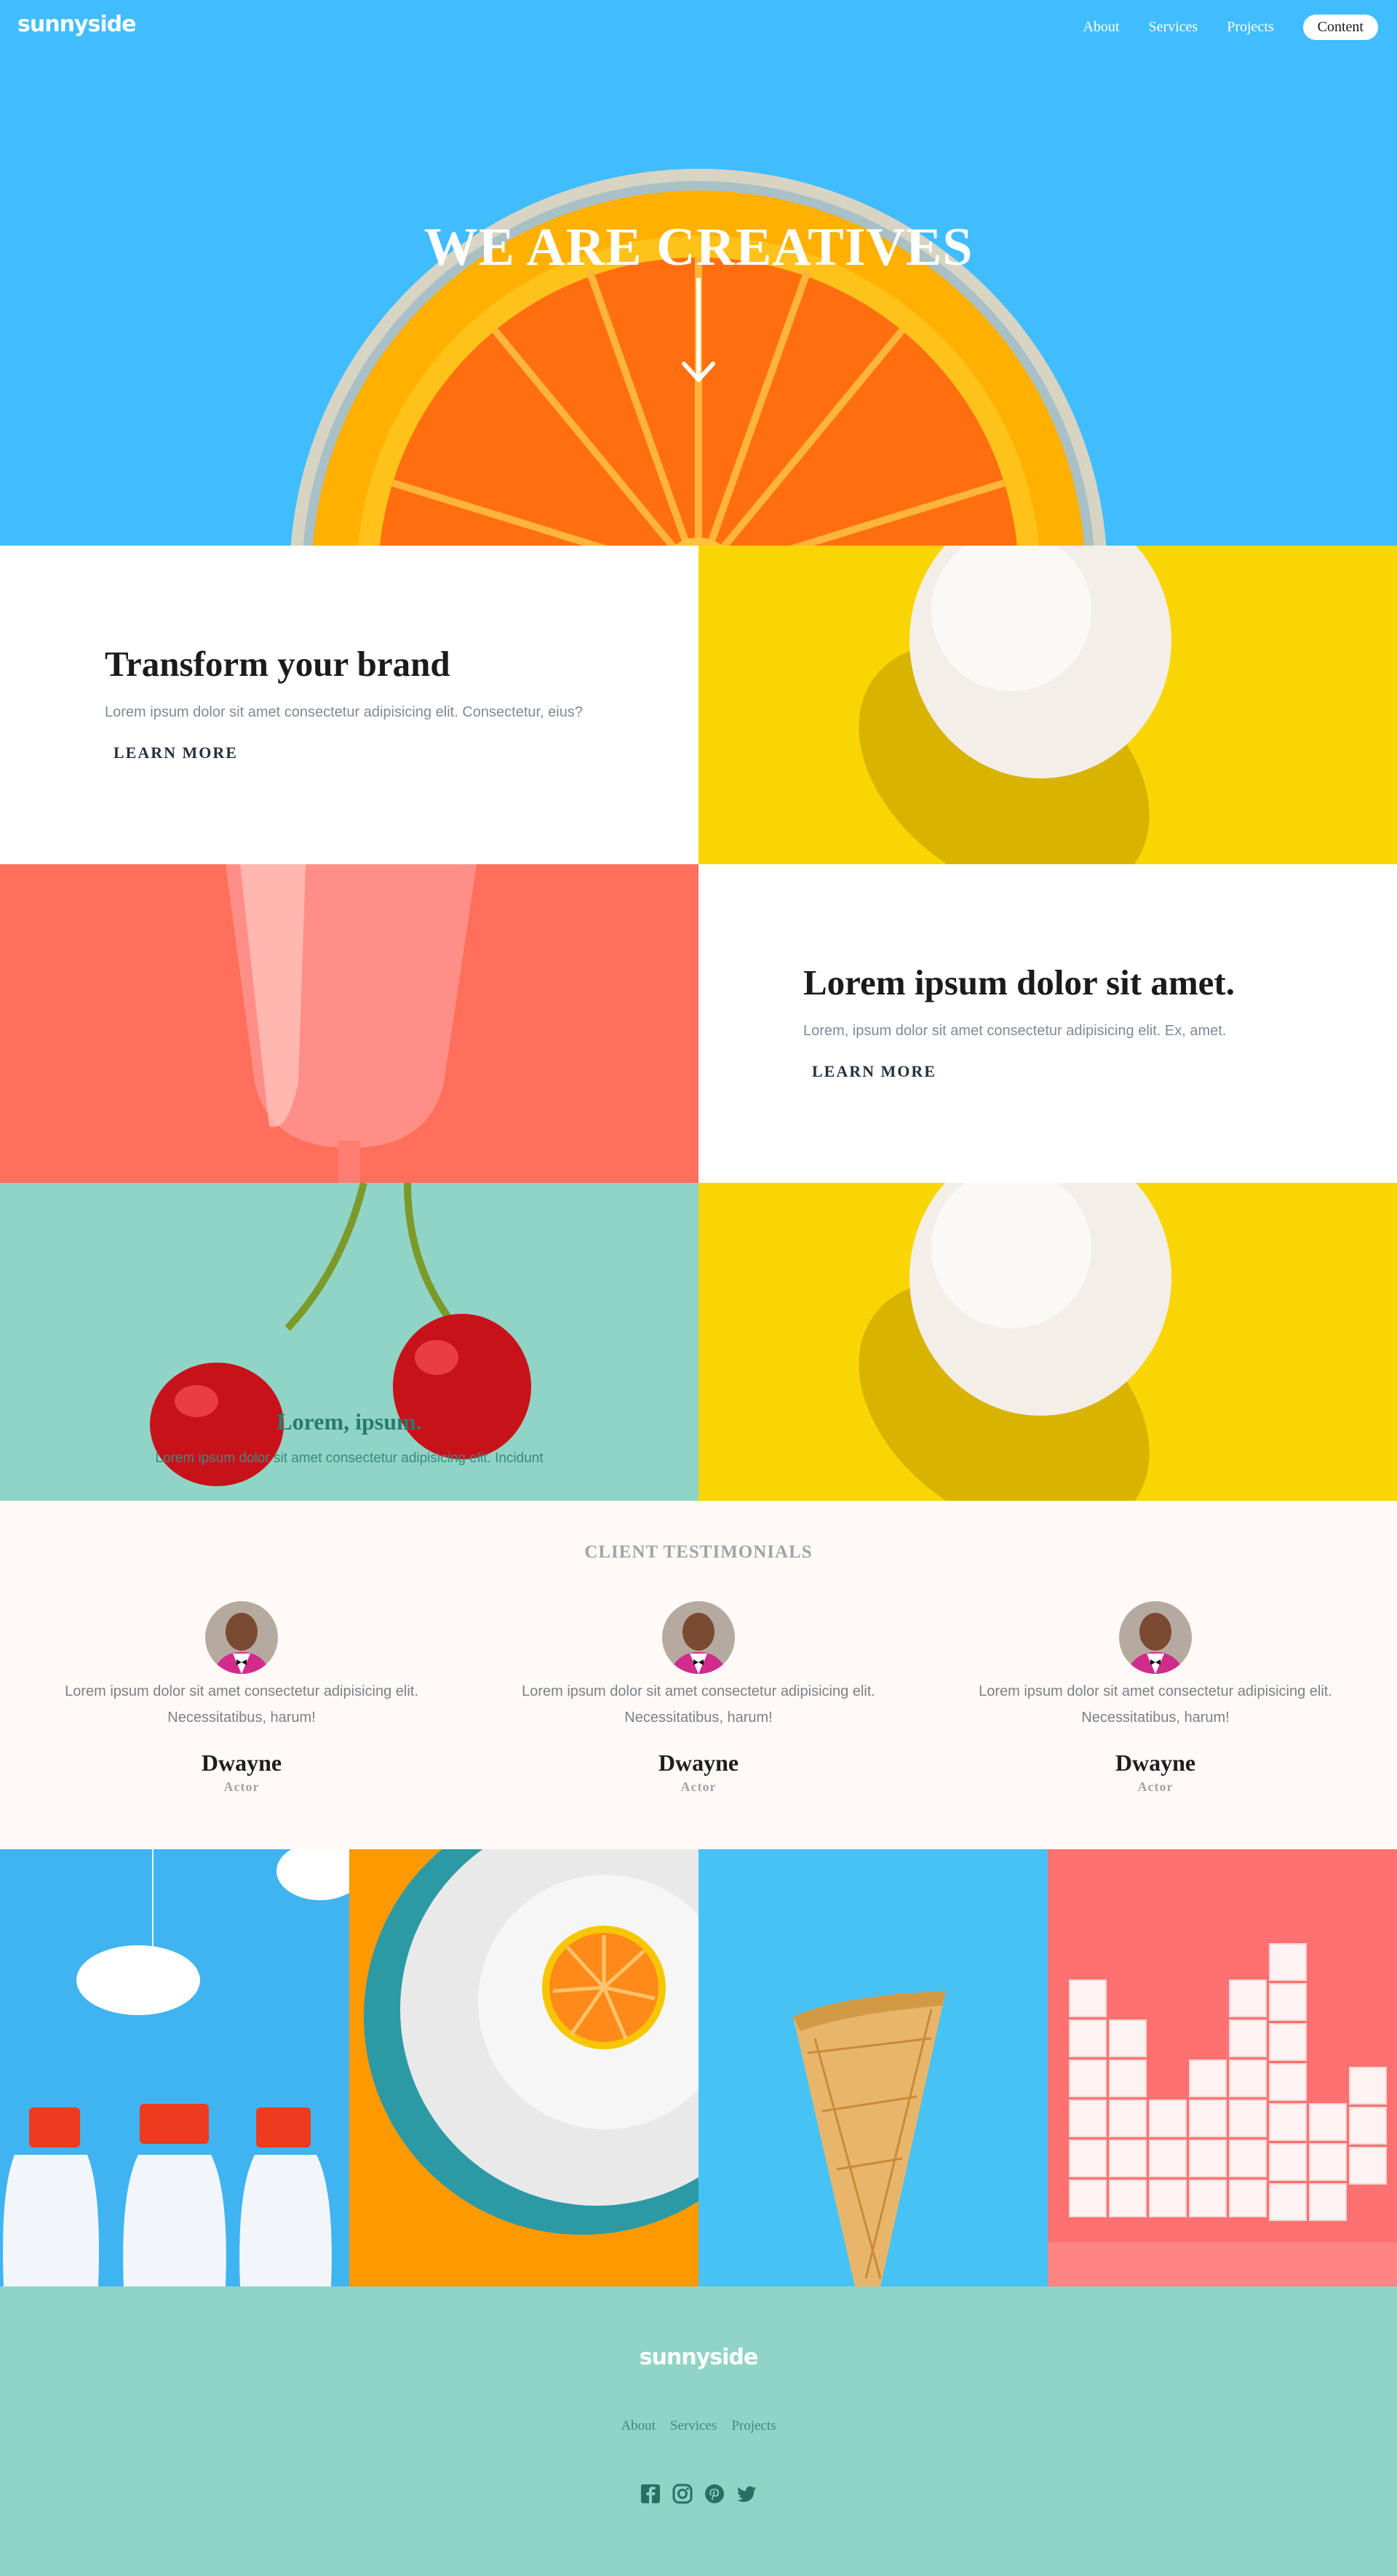  I want to click on sugar-cubes-image, so click(1223, 2067).